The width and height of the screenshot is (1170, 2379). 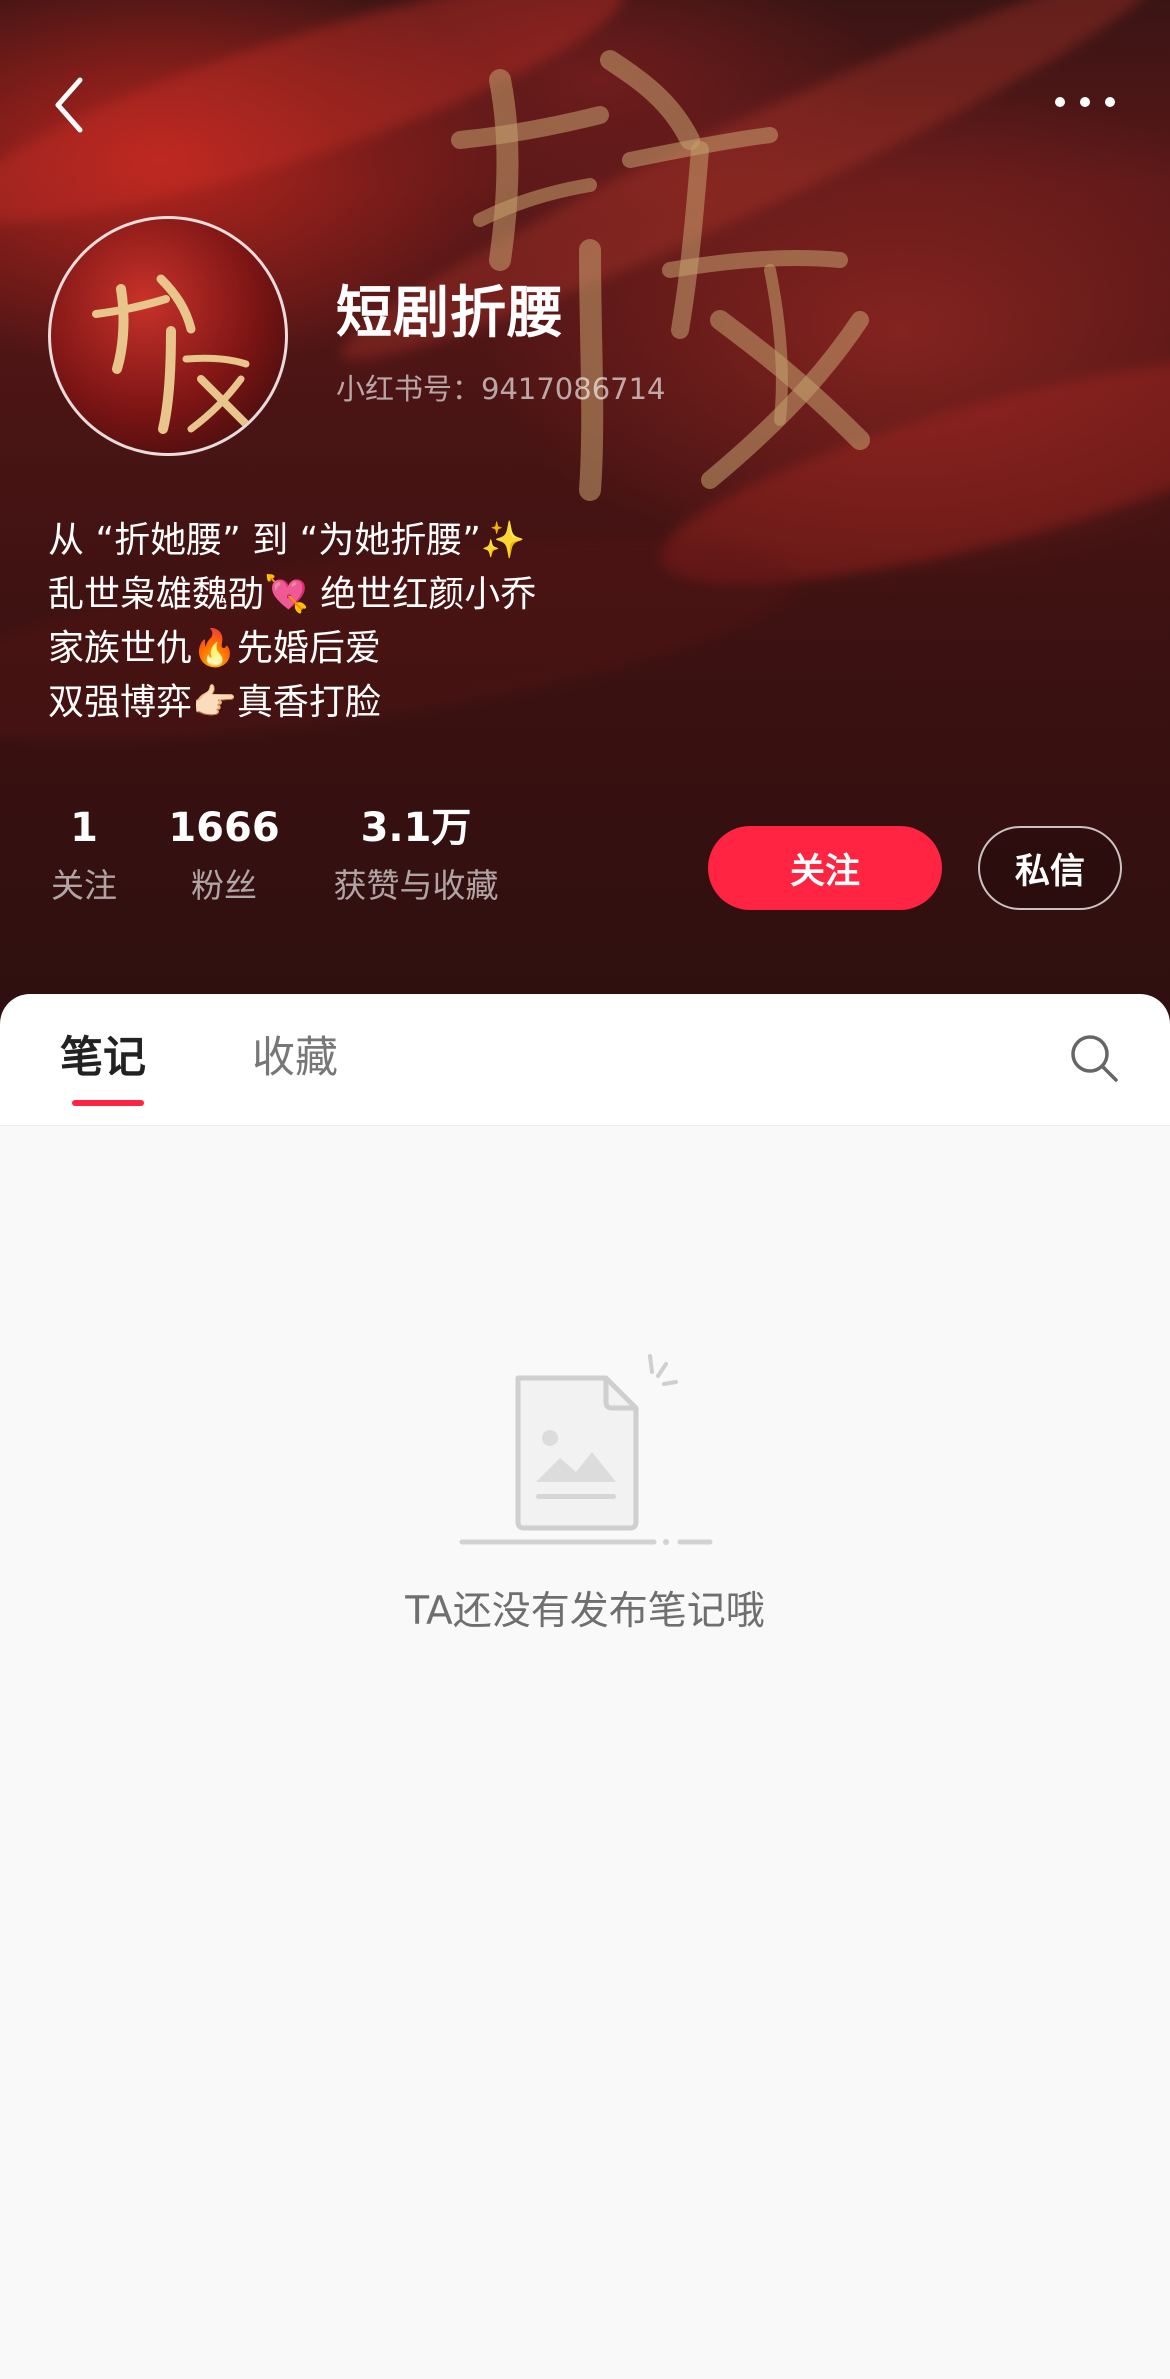 I want to click on display-name: 短剧折腰, so click(x=450, y=313).